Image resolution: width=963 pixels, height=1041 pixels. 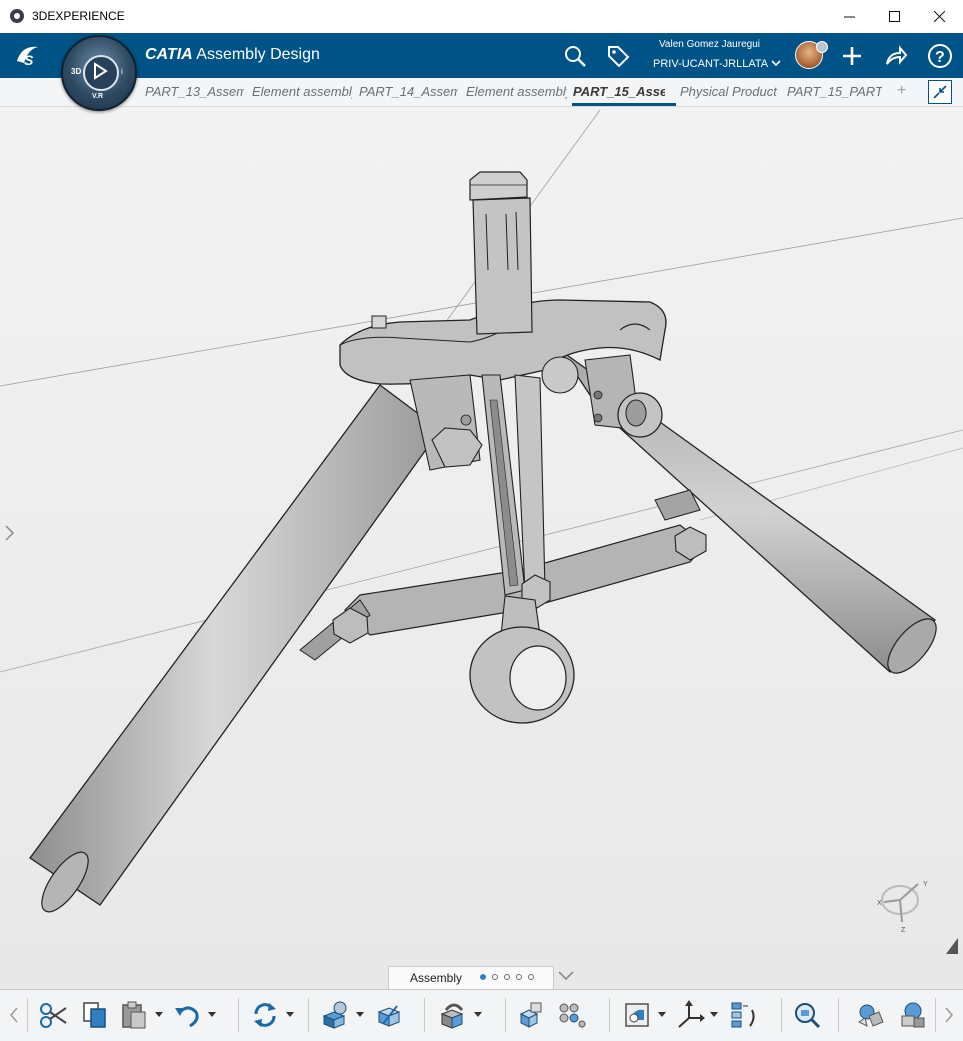 I want to click on connection-icon, so click(x=452, y=1016).